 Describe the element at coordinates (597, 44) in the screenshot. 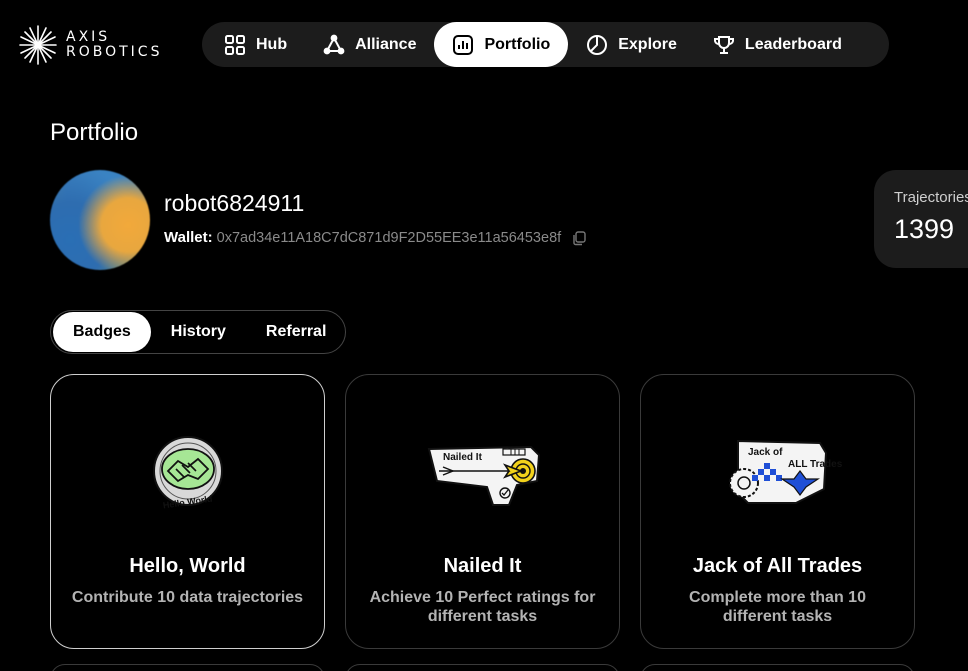

I see `pie-chart-icon` at that location.